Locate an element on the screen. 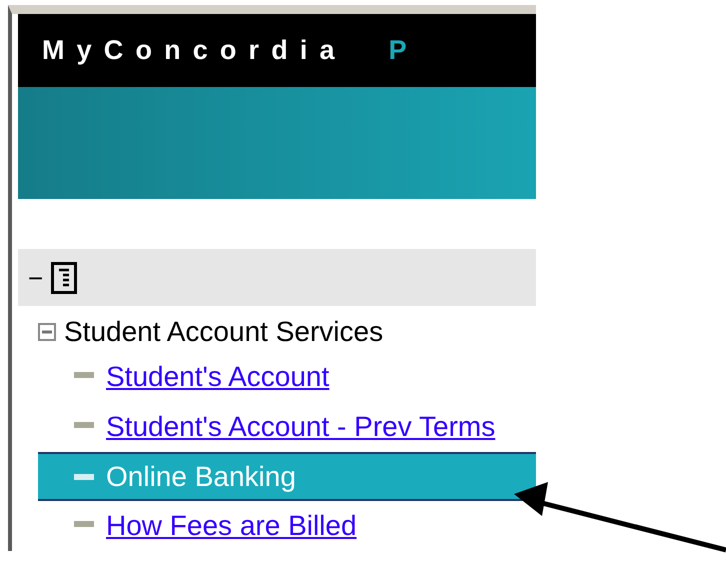 This screenshot has width=726, height=571. collapse-icon is located at coordinates (47, 332).